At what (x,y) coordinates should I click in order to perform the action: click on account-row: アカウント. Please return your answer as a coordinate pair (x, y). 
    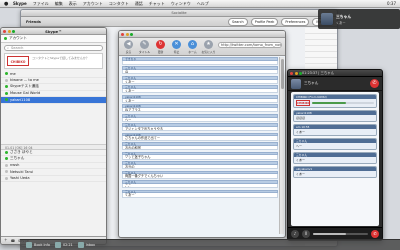
    Looking at the image, I should click on (53, 39).